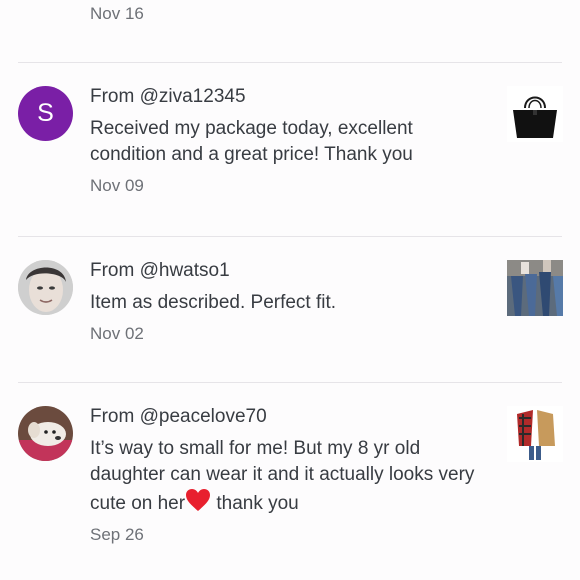  Describe the element at coordinates (290, 417) in the screenshot. I see `review-author: From @peacelove70` at that location.